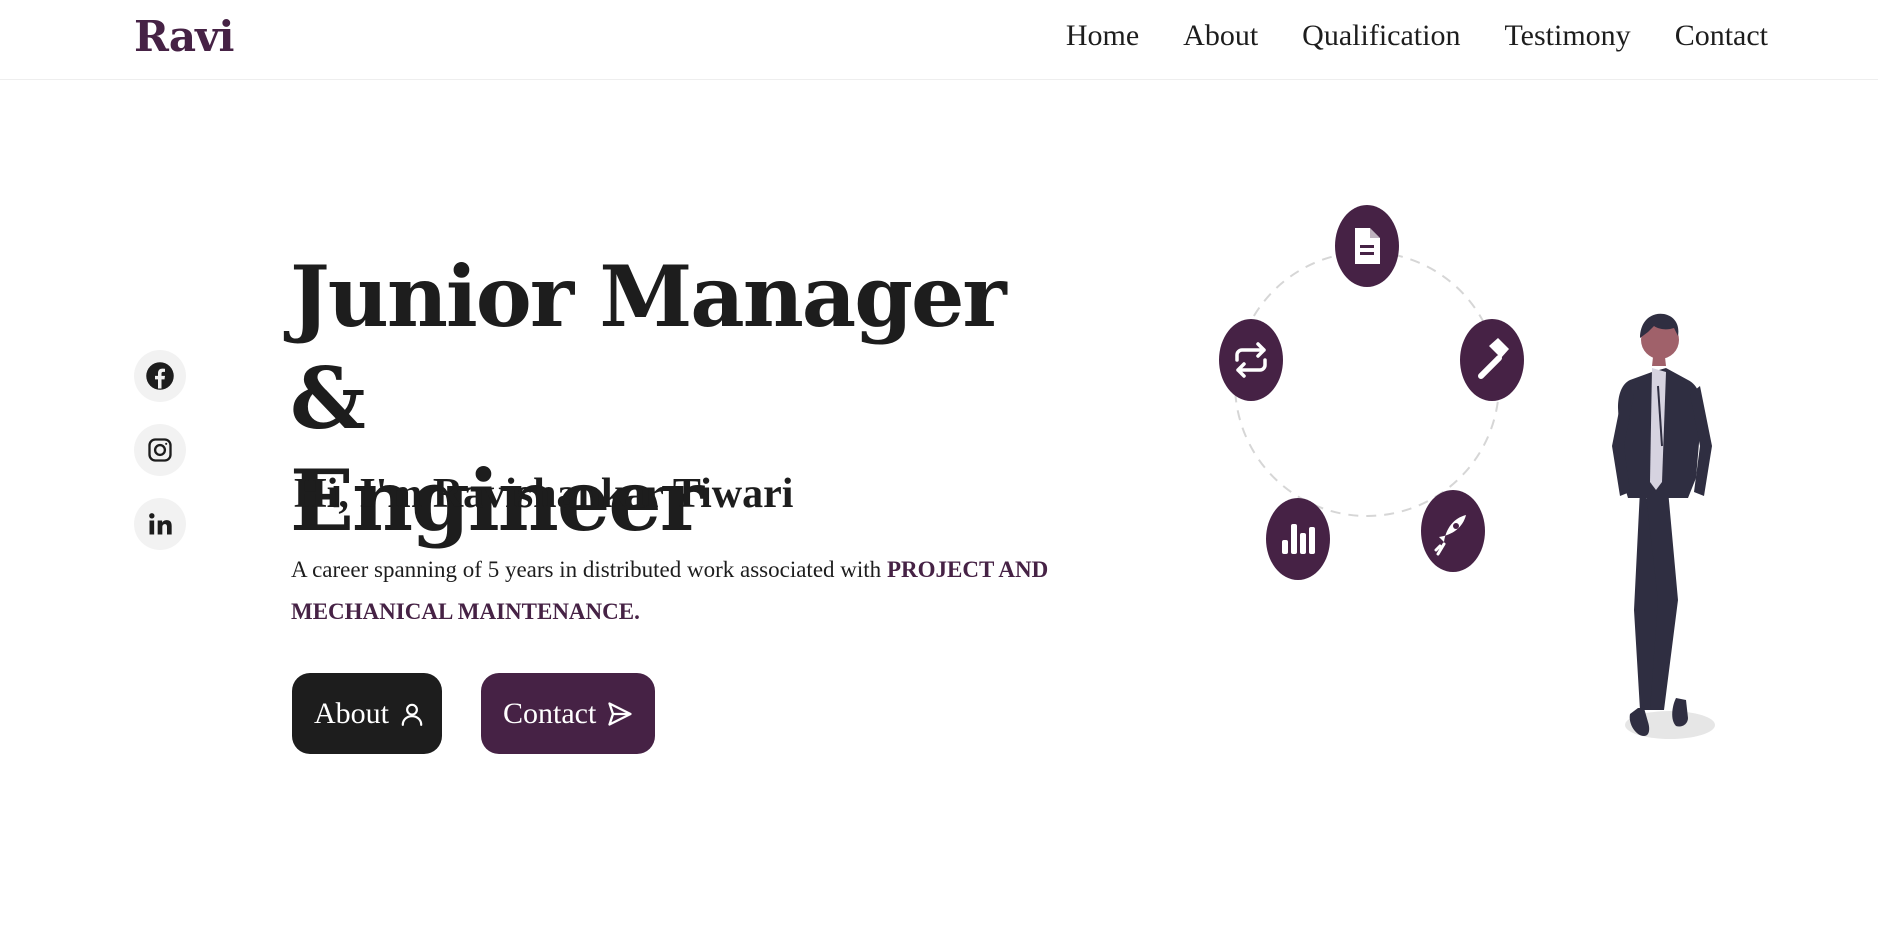 This screenshot has height=944, width=1878. I want to click on linkedin-icon, so click(160, 524).